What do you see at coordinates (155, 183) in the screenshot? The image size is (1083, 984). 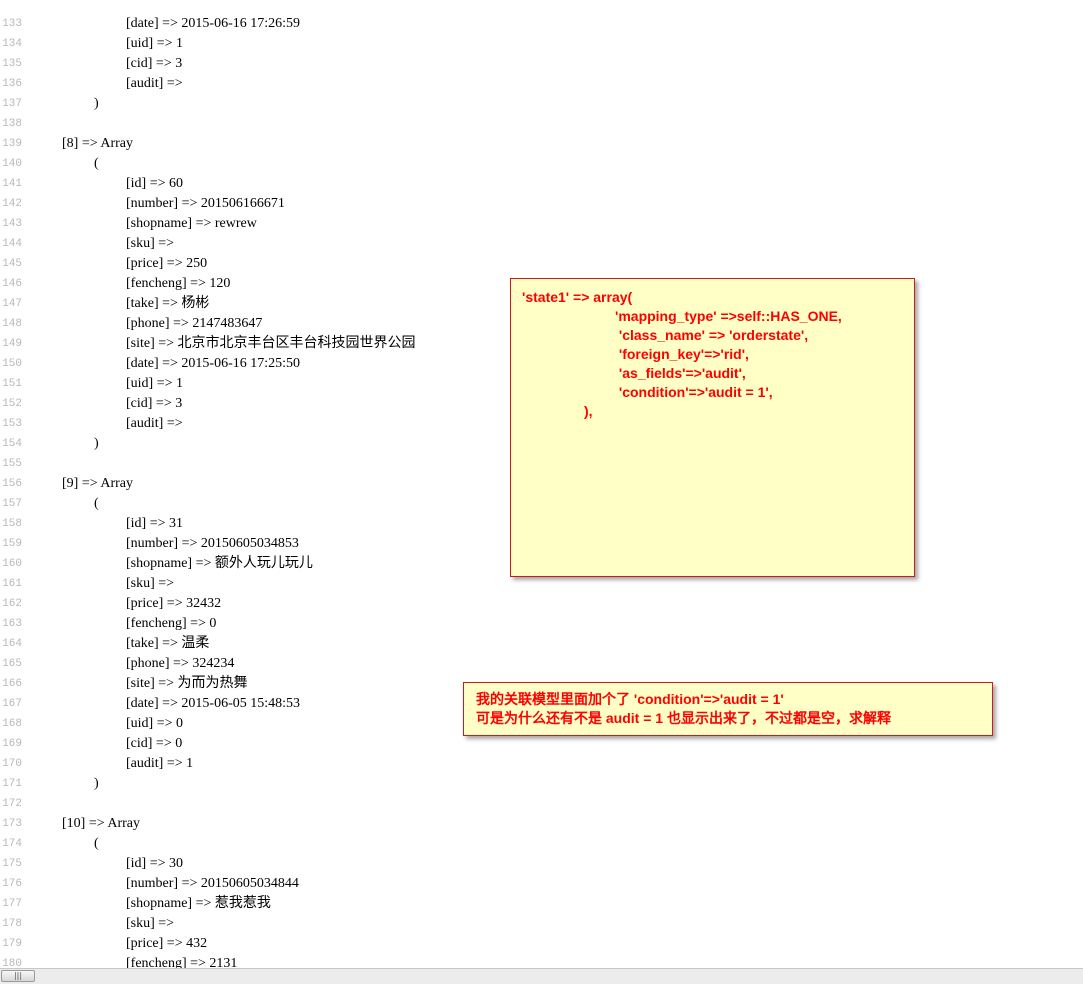 I see `line-text: [id] => 60` at bounding box center [155, 183].